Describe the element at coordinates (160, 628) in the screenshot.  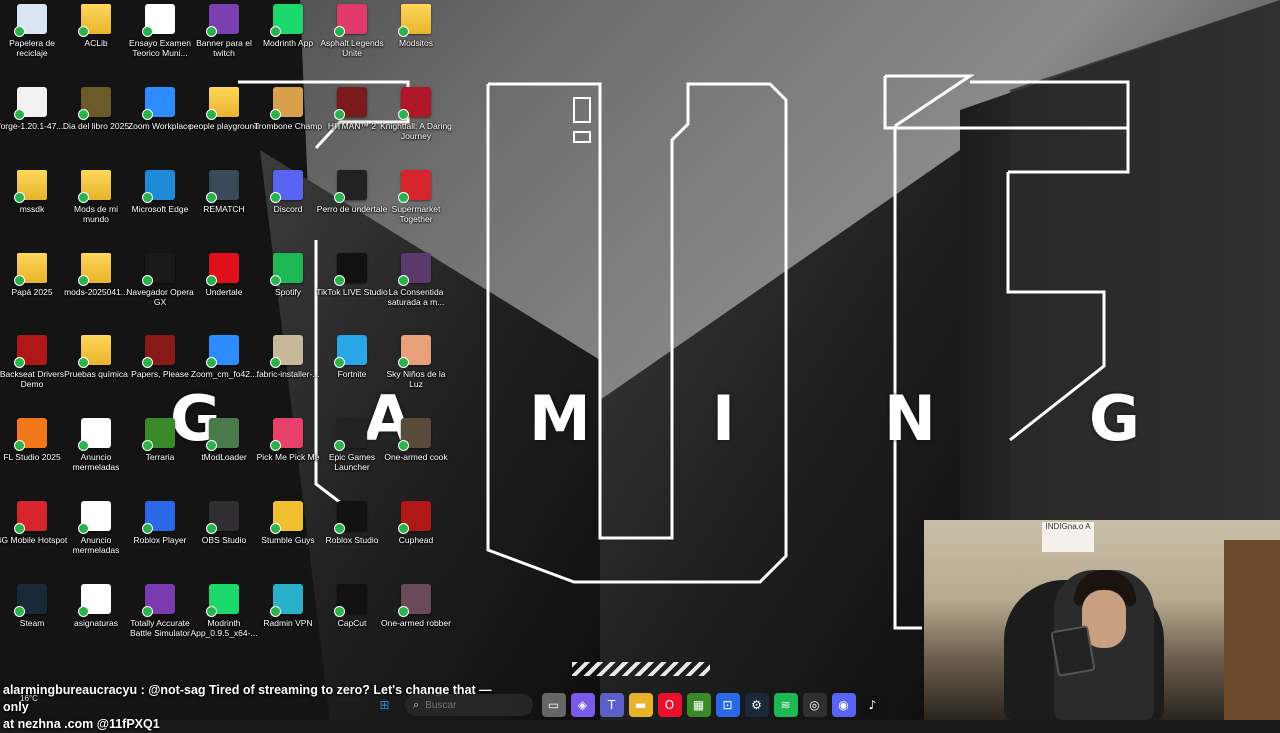
I see `desktop-icon-label: Totally Accurate Battle Simulator` at that location.